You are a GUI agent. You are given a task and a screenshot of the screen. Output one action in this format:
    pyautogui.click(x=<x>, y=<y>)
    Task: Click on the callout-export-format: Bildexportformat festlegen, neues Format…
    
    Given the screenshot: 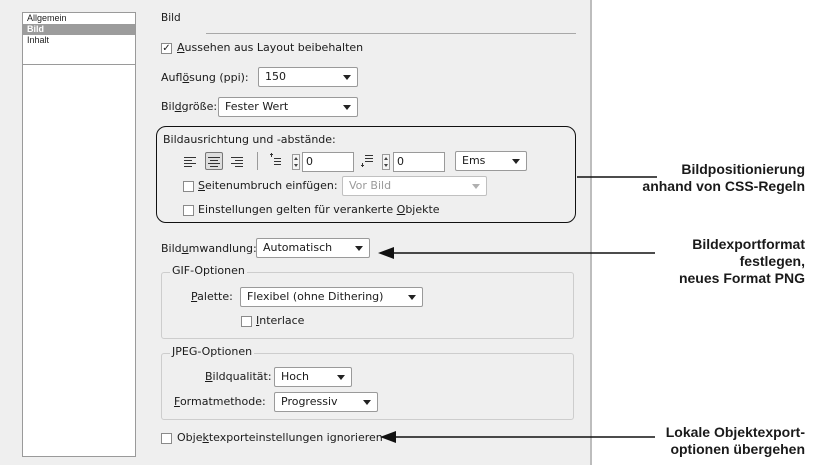 What is the action you would take?
    pyautogui.click(x=741, y=261)
    